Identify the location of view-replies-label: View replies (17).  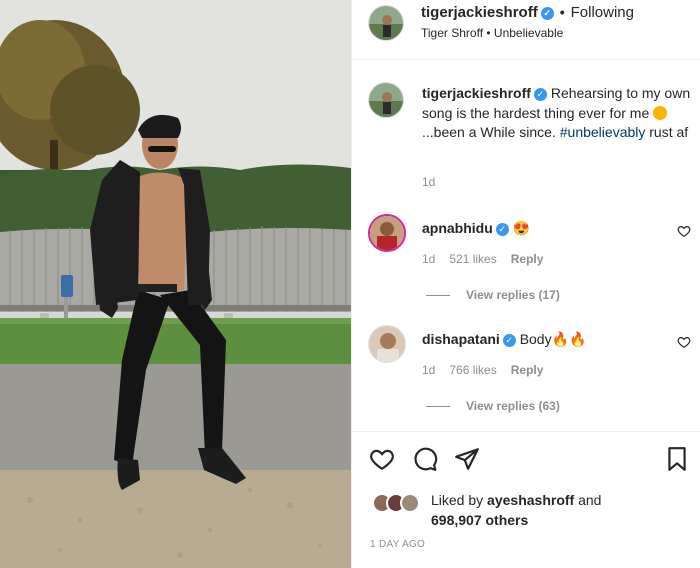
(513, 295).